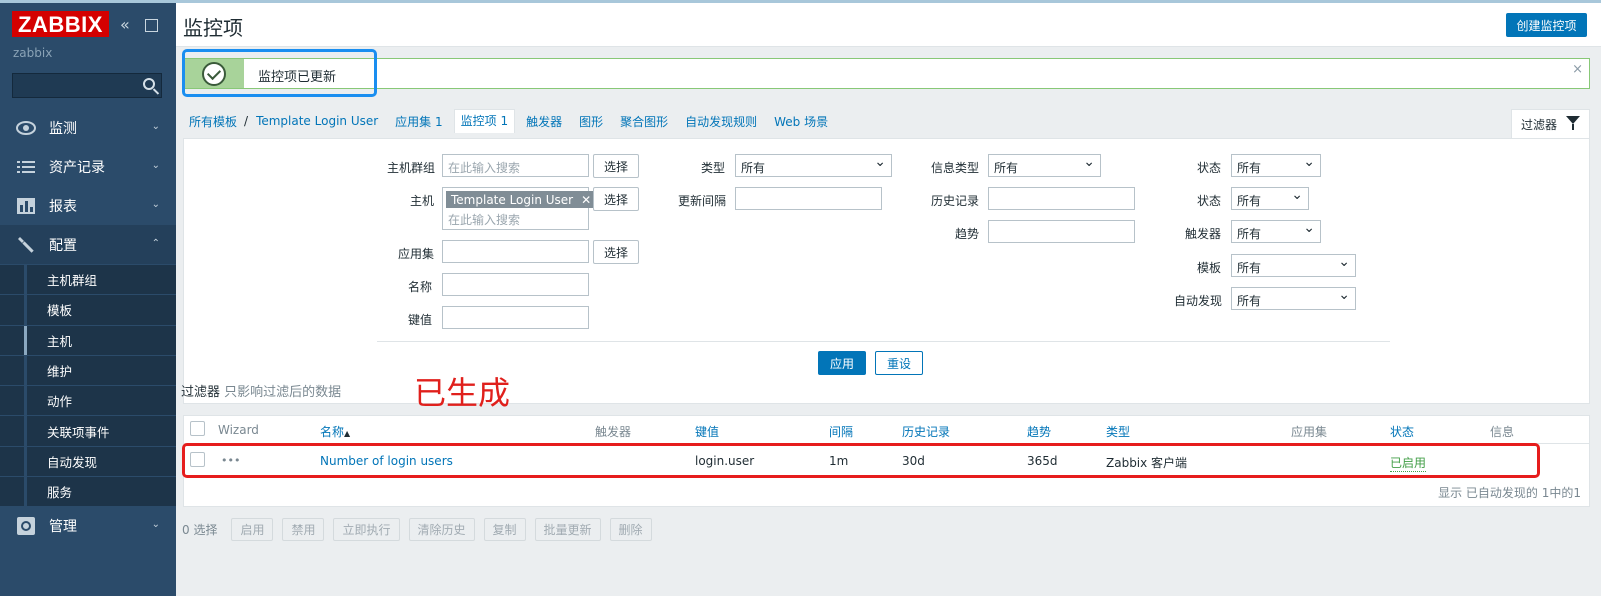  Describe the element at coordinates (721, 121) in the screenshot. I see `tab-discovery-rules: 自动发现规则` at that location.